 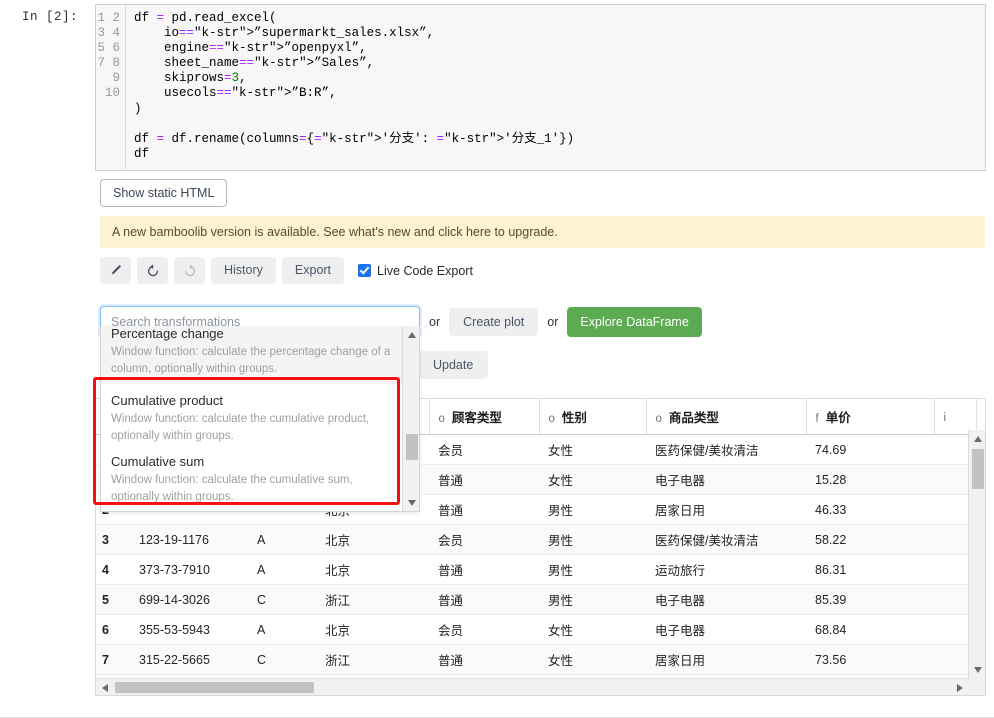 I want to click on chevron-down-icon, so click(x=411, y=502).